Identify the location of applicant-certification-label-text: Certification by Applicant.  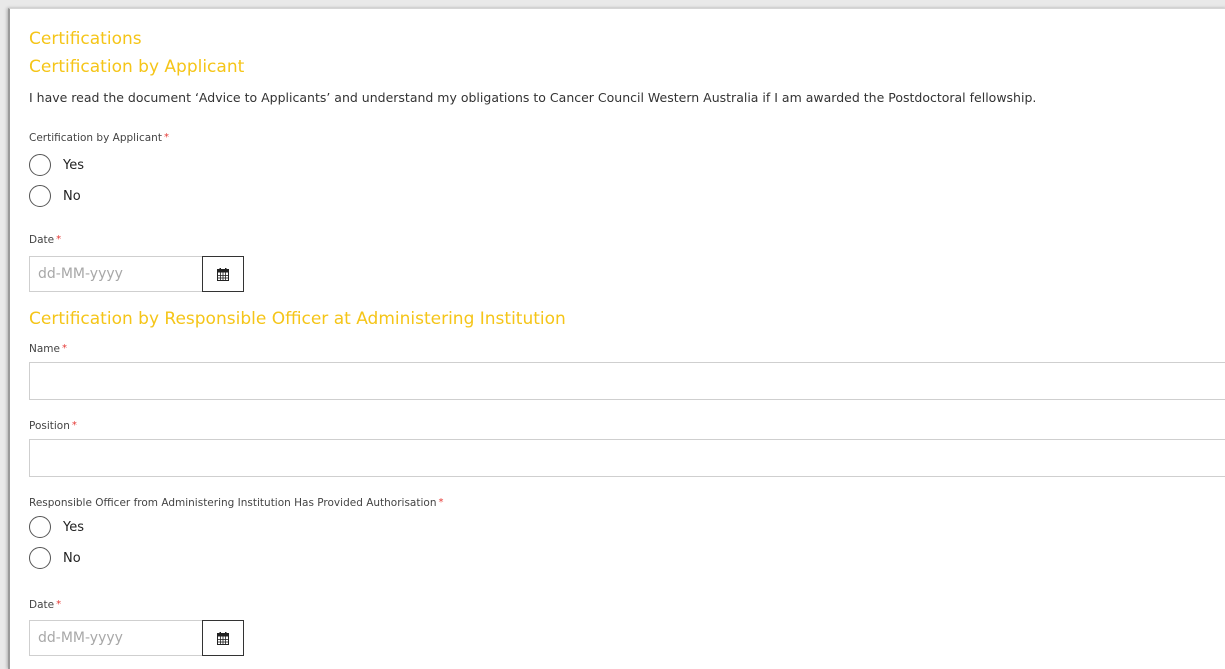
(95, 138).